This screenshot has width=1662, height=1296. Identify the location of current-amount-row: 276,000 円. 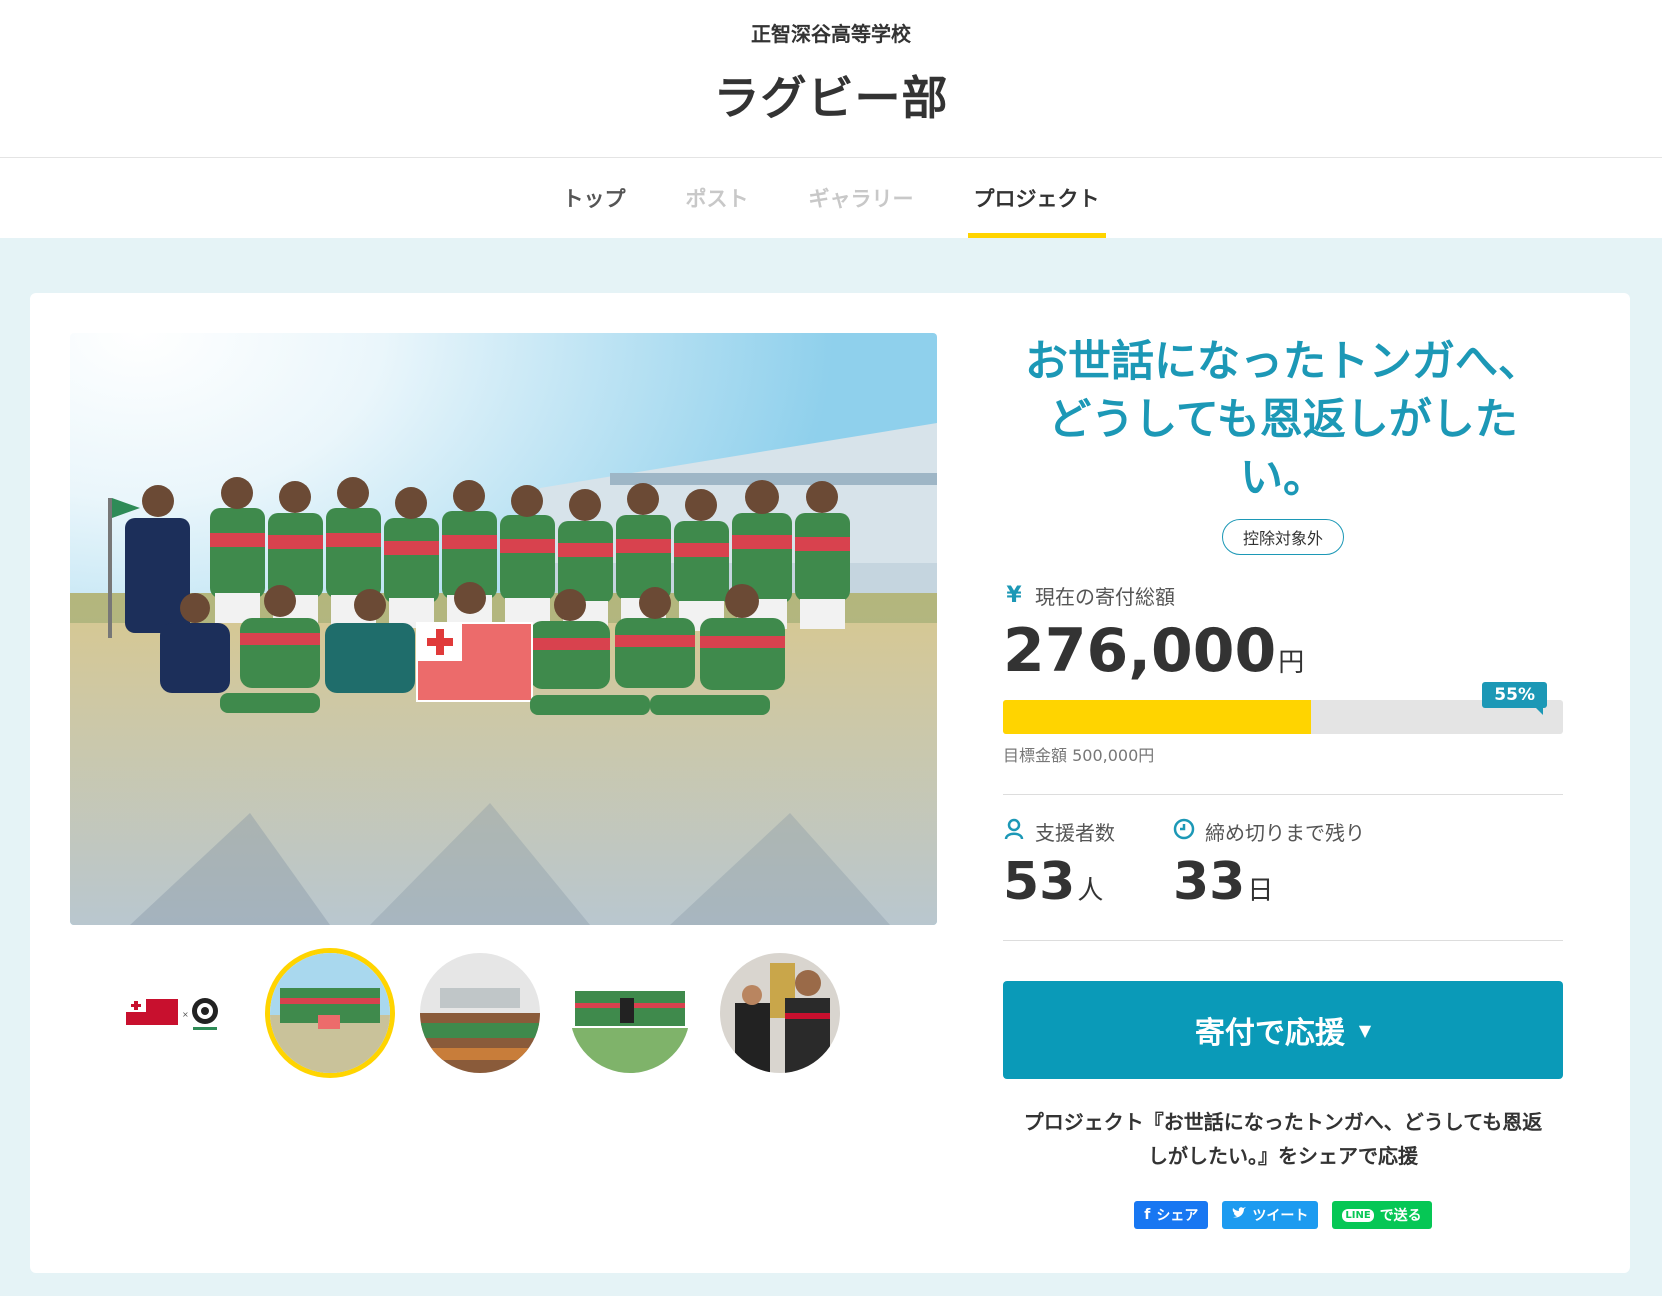
(1283, 651).